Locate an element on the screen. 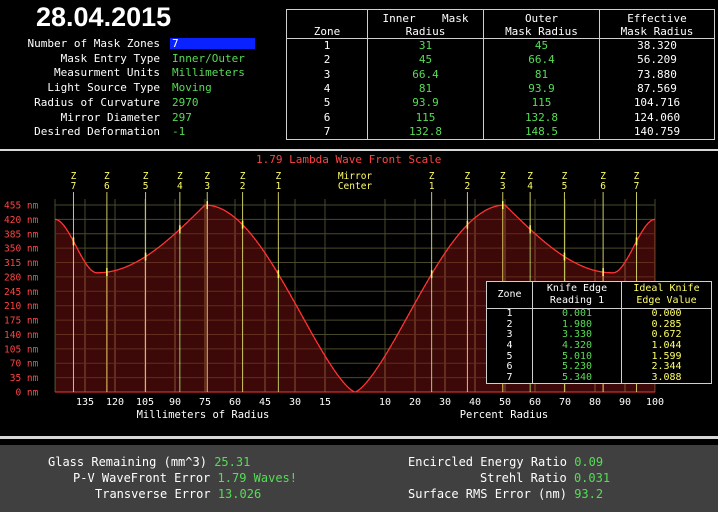  y-tick-label: 280 nm is located at coordinates (21, 277).